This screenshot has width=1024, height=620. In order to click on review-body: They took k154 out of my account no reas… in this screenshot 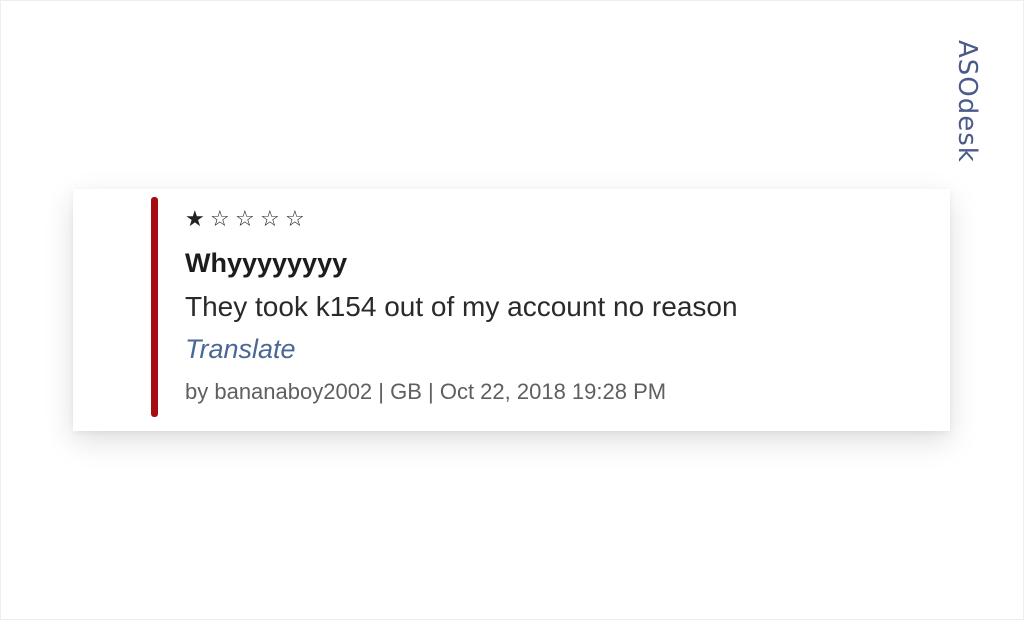, I will do `click(461, 306)`.